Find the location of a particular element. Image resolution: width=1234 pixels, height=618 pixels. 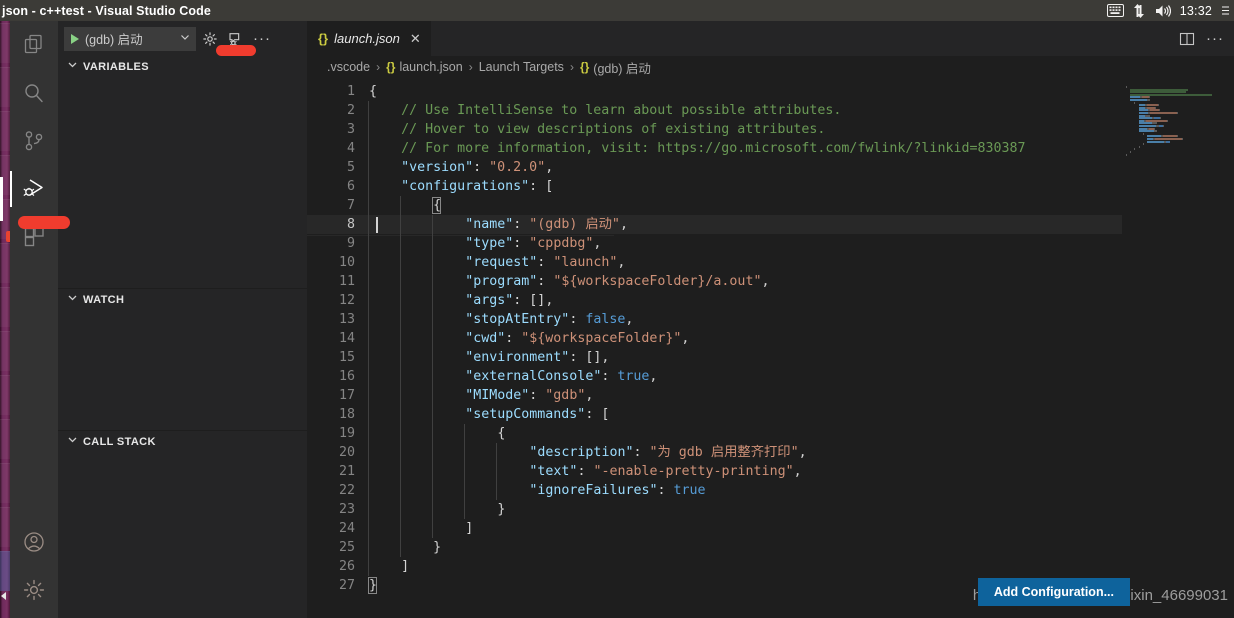

pane-title-call-stack: CALL STACK is located at coordinates (119, 442).